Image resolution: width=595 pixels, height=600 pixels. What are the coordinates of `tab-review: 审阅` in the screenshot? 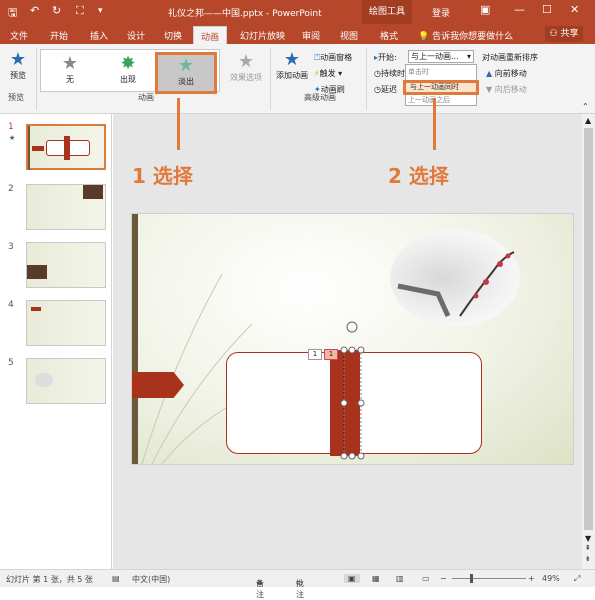 It's located at (311, 35).